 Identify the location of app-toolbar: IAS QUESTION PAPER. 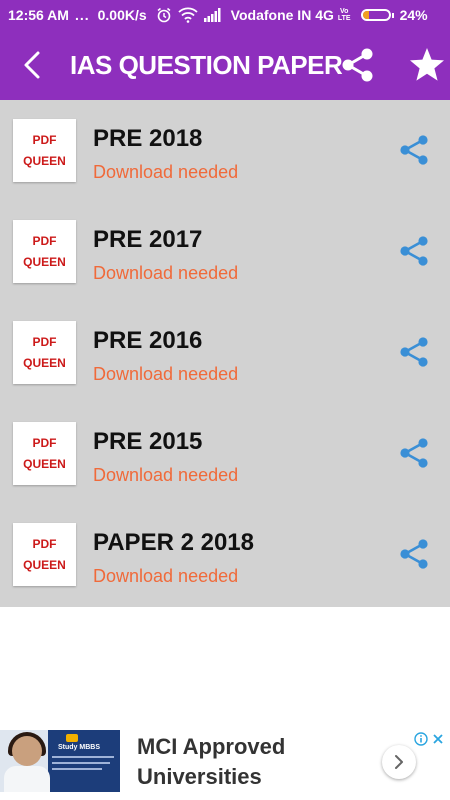
(225, 65).